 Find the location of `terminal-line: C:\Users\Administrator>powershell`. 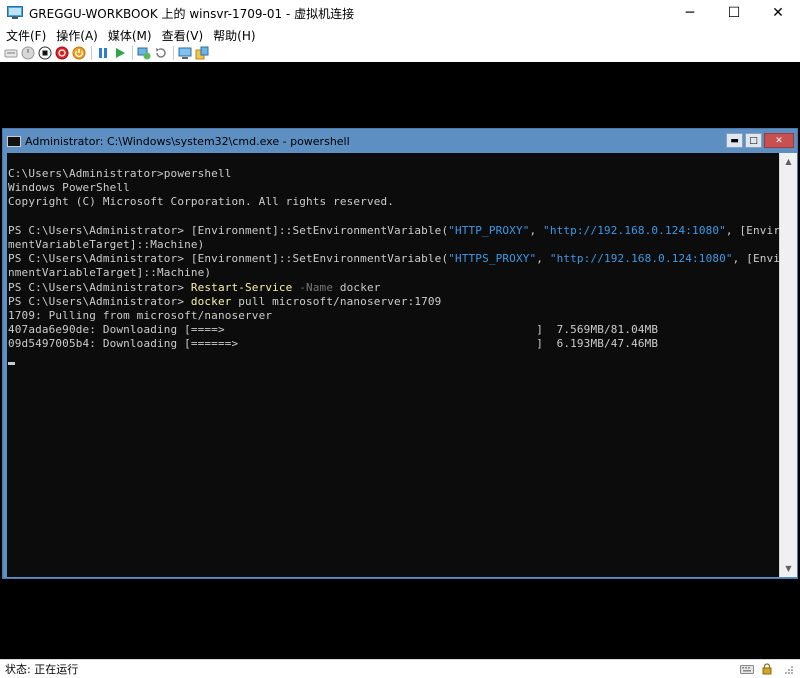

terminal-line: C:\Users\Administrator>powershell is located at coordinates (393, 174).